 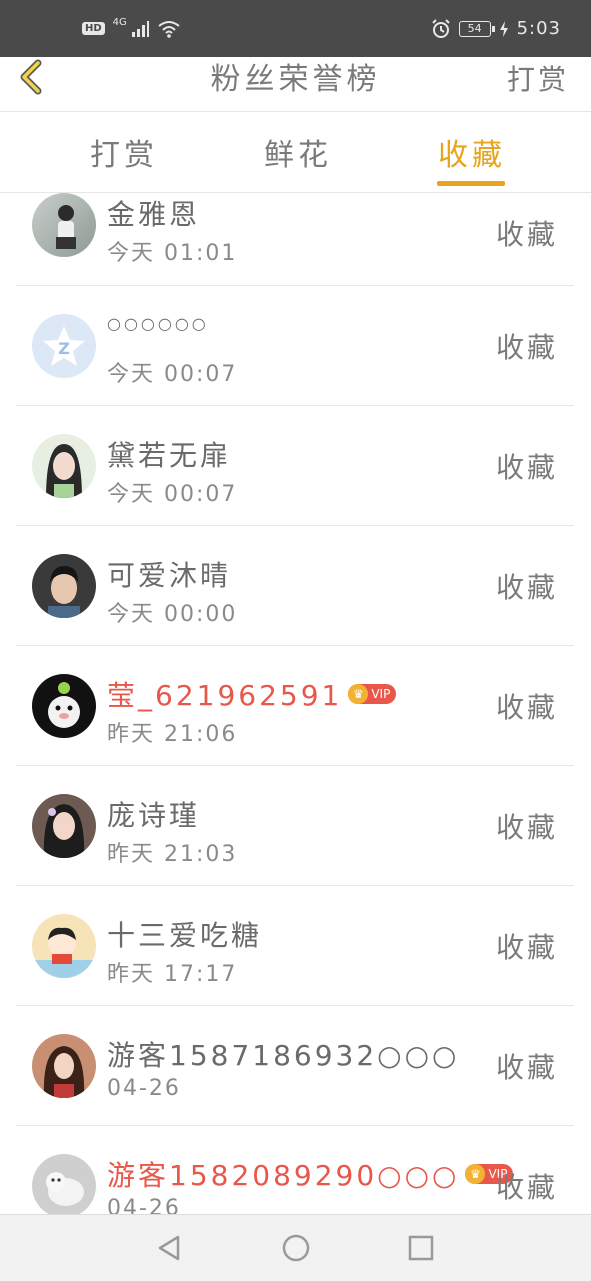 What do you see at coordinates (372, 694) in the screenshot?
I see `vip-badge: ♛ VIP` at bounding box center [372, 694].